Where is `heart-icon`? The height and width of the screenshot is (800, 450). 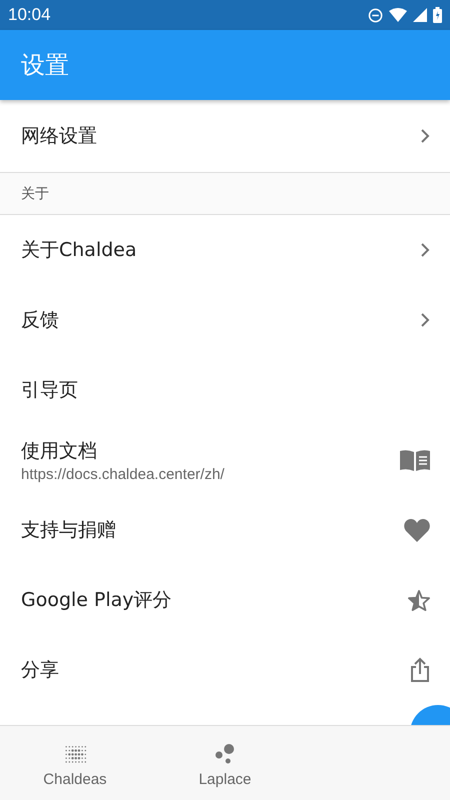
heart-icon is located at coordinates (417, 530).